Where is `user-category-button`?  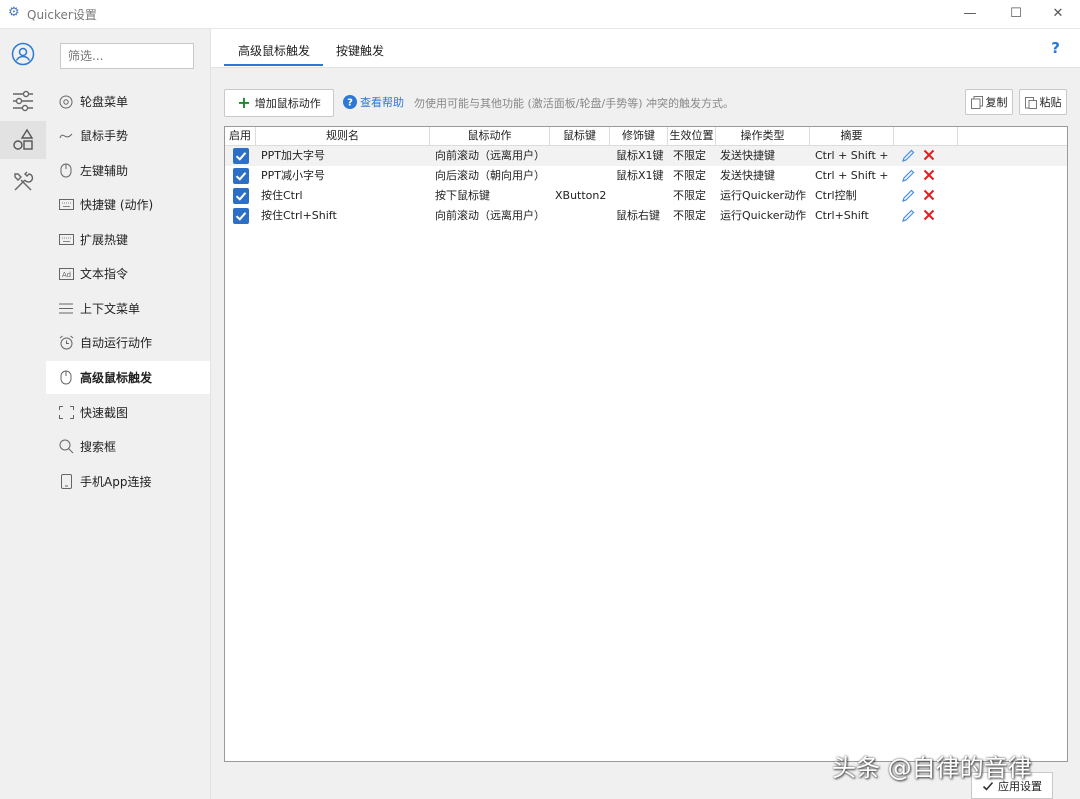
user-category-button is located at coordinates (23, 54).